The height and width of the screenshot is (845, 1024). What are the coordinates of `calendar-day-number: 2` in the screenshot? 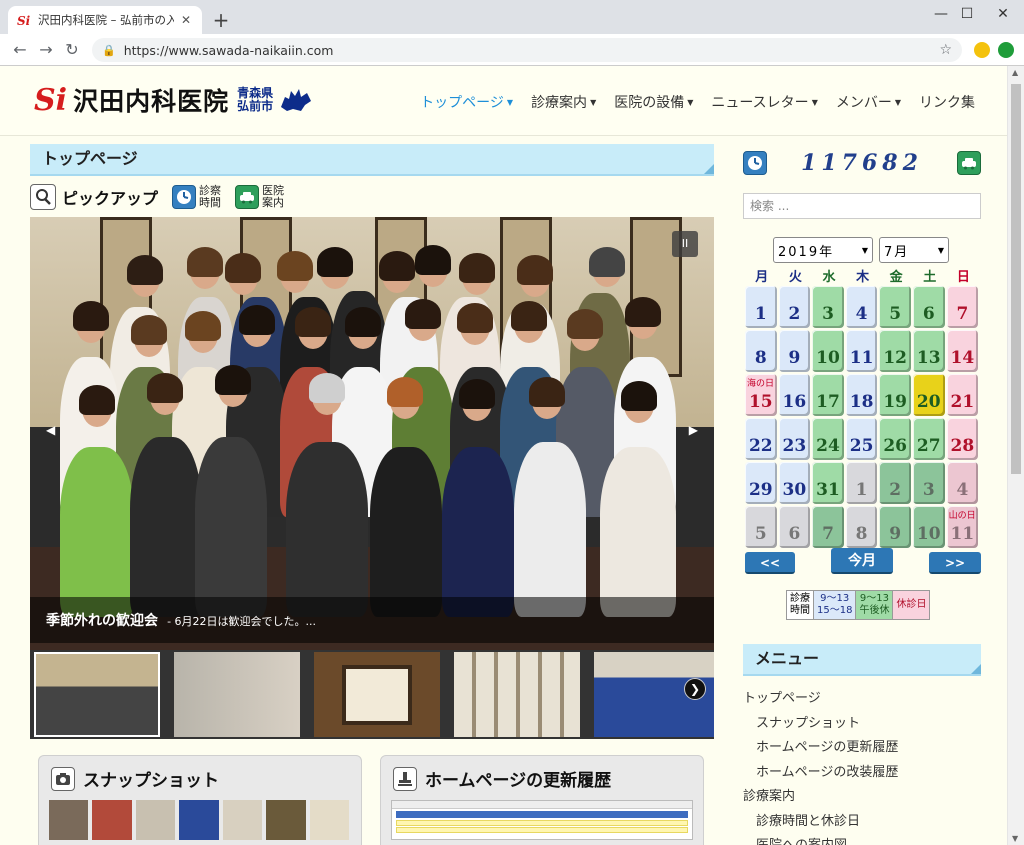 It's located at (794, 314).